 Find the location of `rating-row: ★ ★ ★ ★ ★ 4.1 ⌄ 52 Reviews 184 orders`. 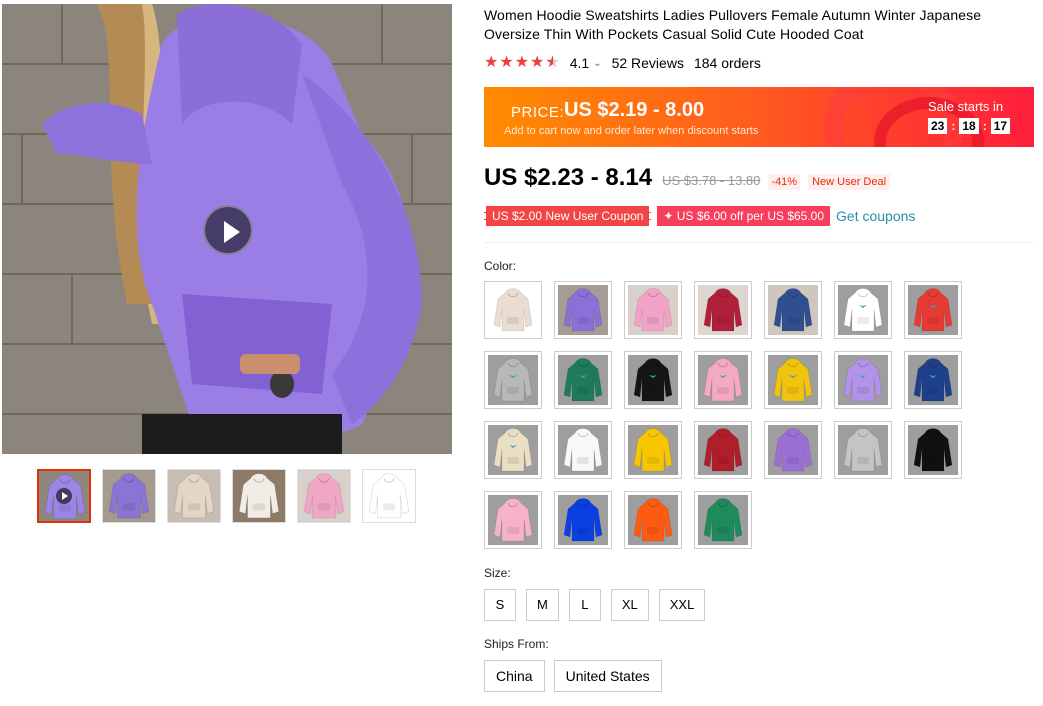

rating-row: ★ ★ ★ ★ ★ 4.1 ⌄ 52 Reviews 184 orders is located at coordinates (622, 63).